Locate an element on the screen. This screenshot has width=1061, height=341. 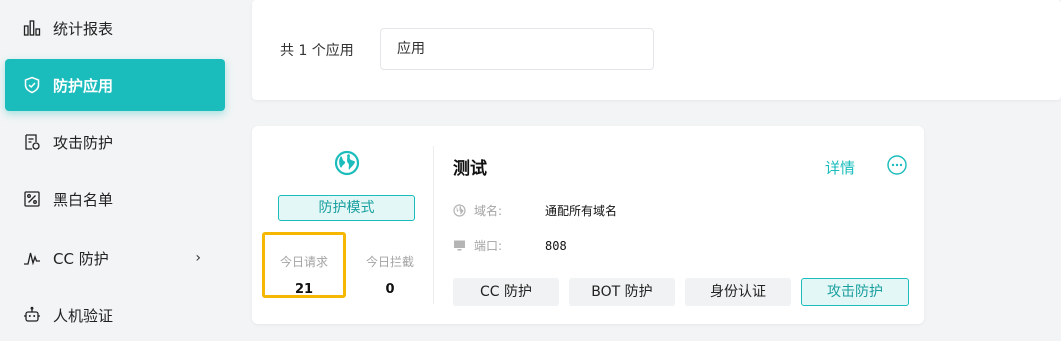
port-row: 端口: 808 is located at coordinates (510, 245).